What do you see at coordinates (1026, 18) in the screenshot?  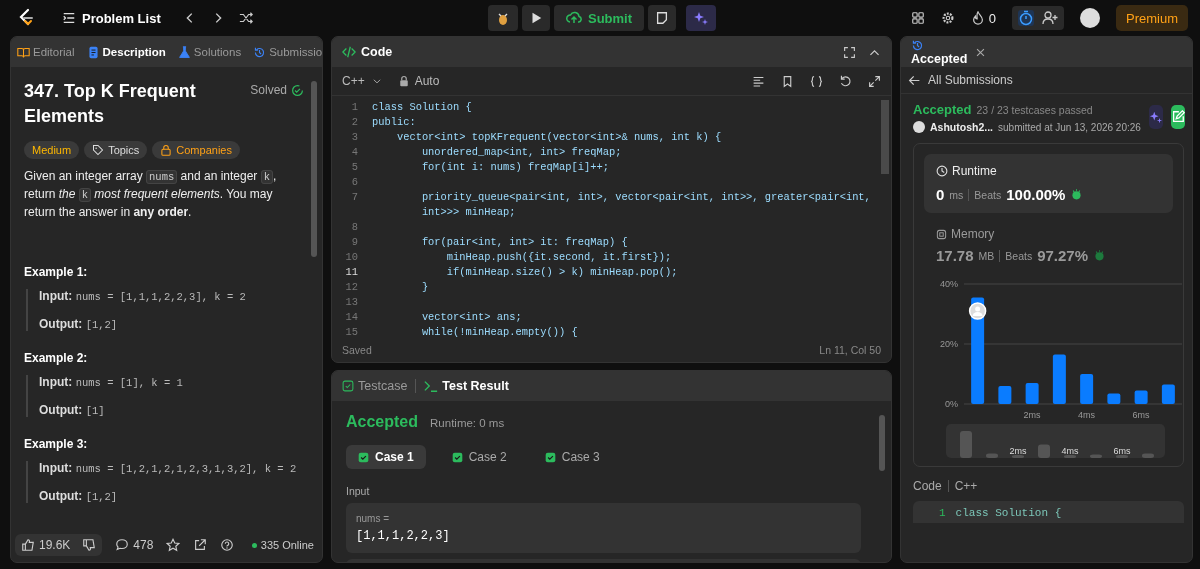 I see `timer-icon` at bounding box center [1026, 18].